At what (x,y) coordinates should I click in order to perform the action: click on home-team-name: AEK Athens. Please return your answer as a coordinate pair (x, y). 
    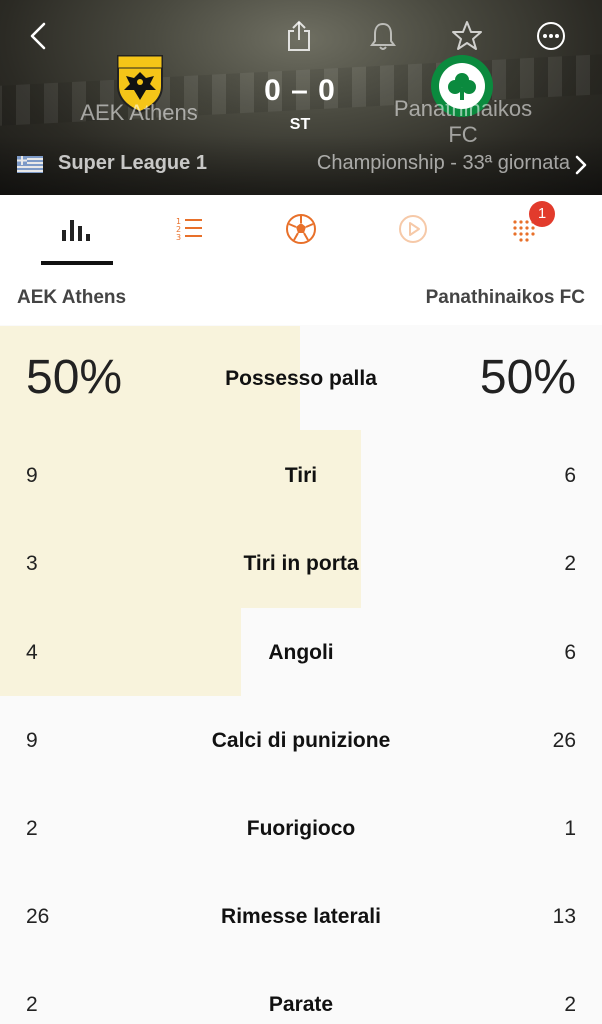
    Looking at the image, I should click on (139, 113).